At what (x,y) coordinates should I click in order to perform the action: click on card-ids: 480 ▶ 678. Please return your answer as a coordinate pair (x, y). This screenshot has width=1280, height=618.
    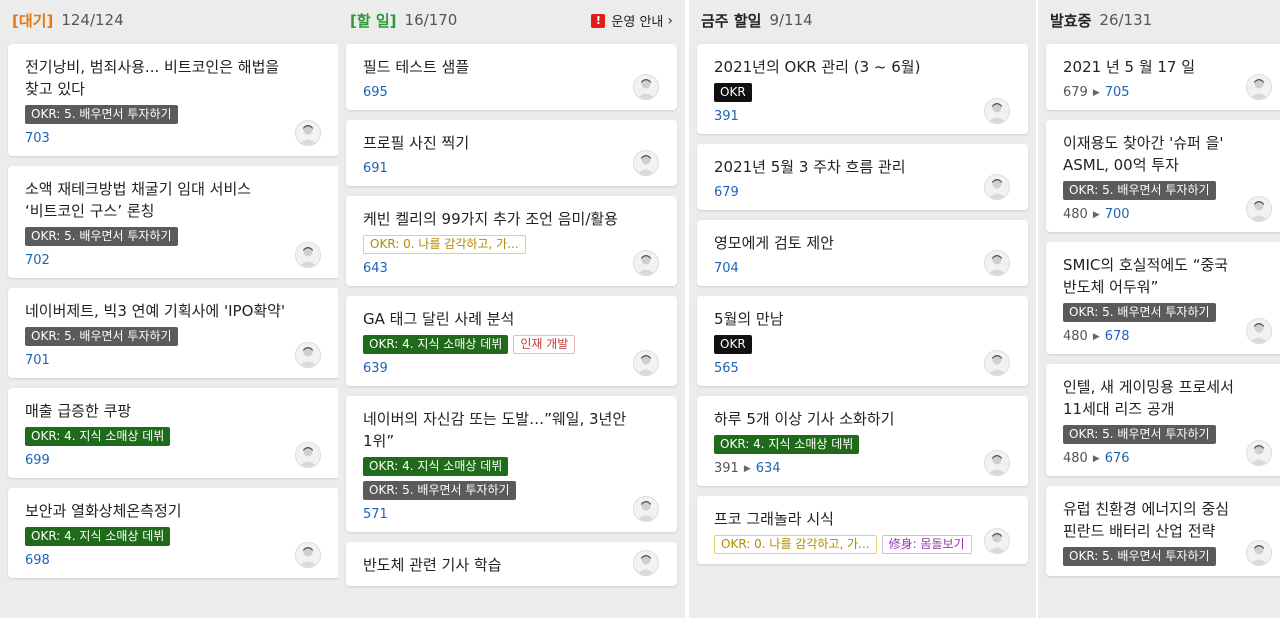
    Looking at the image, I should click on (1153, 336).